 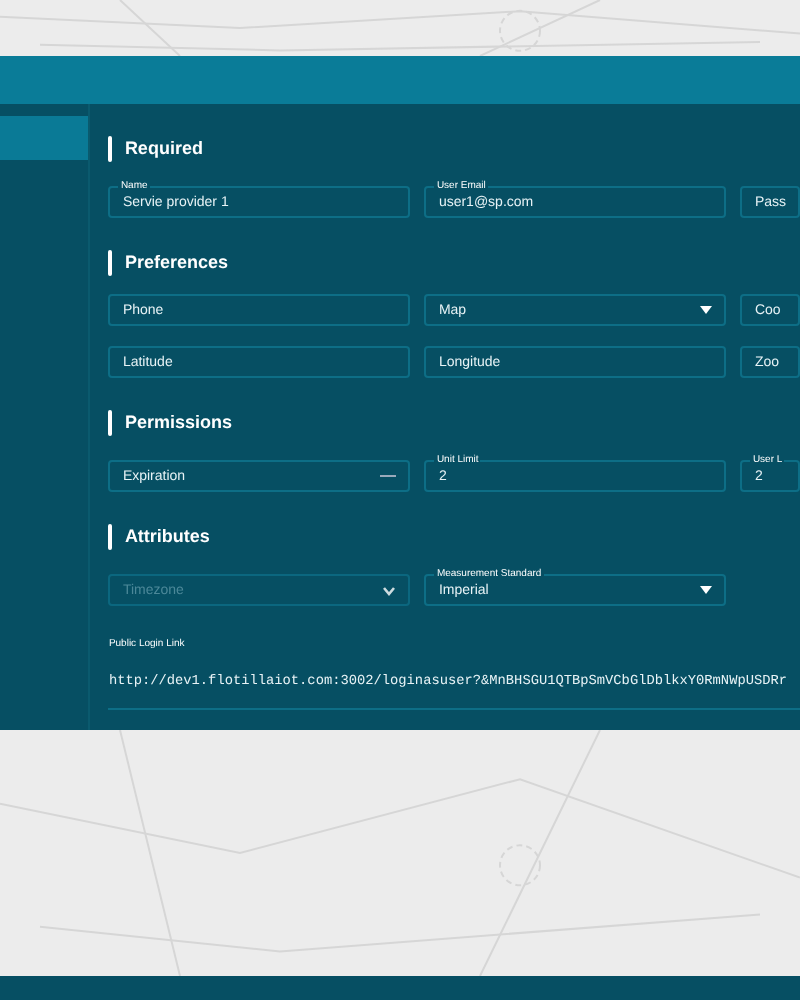 I want to click on chevron-icon, so click(x=389, y=590).